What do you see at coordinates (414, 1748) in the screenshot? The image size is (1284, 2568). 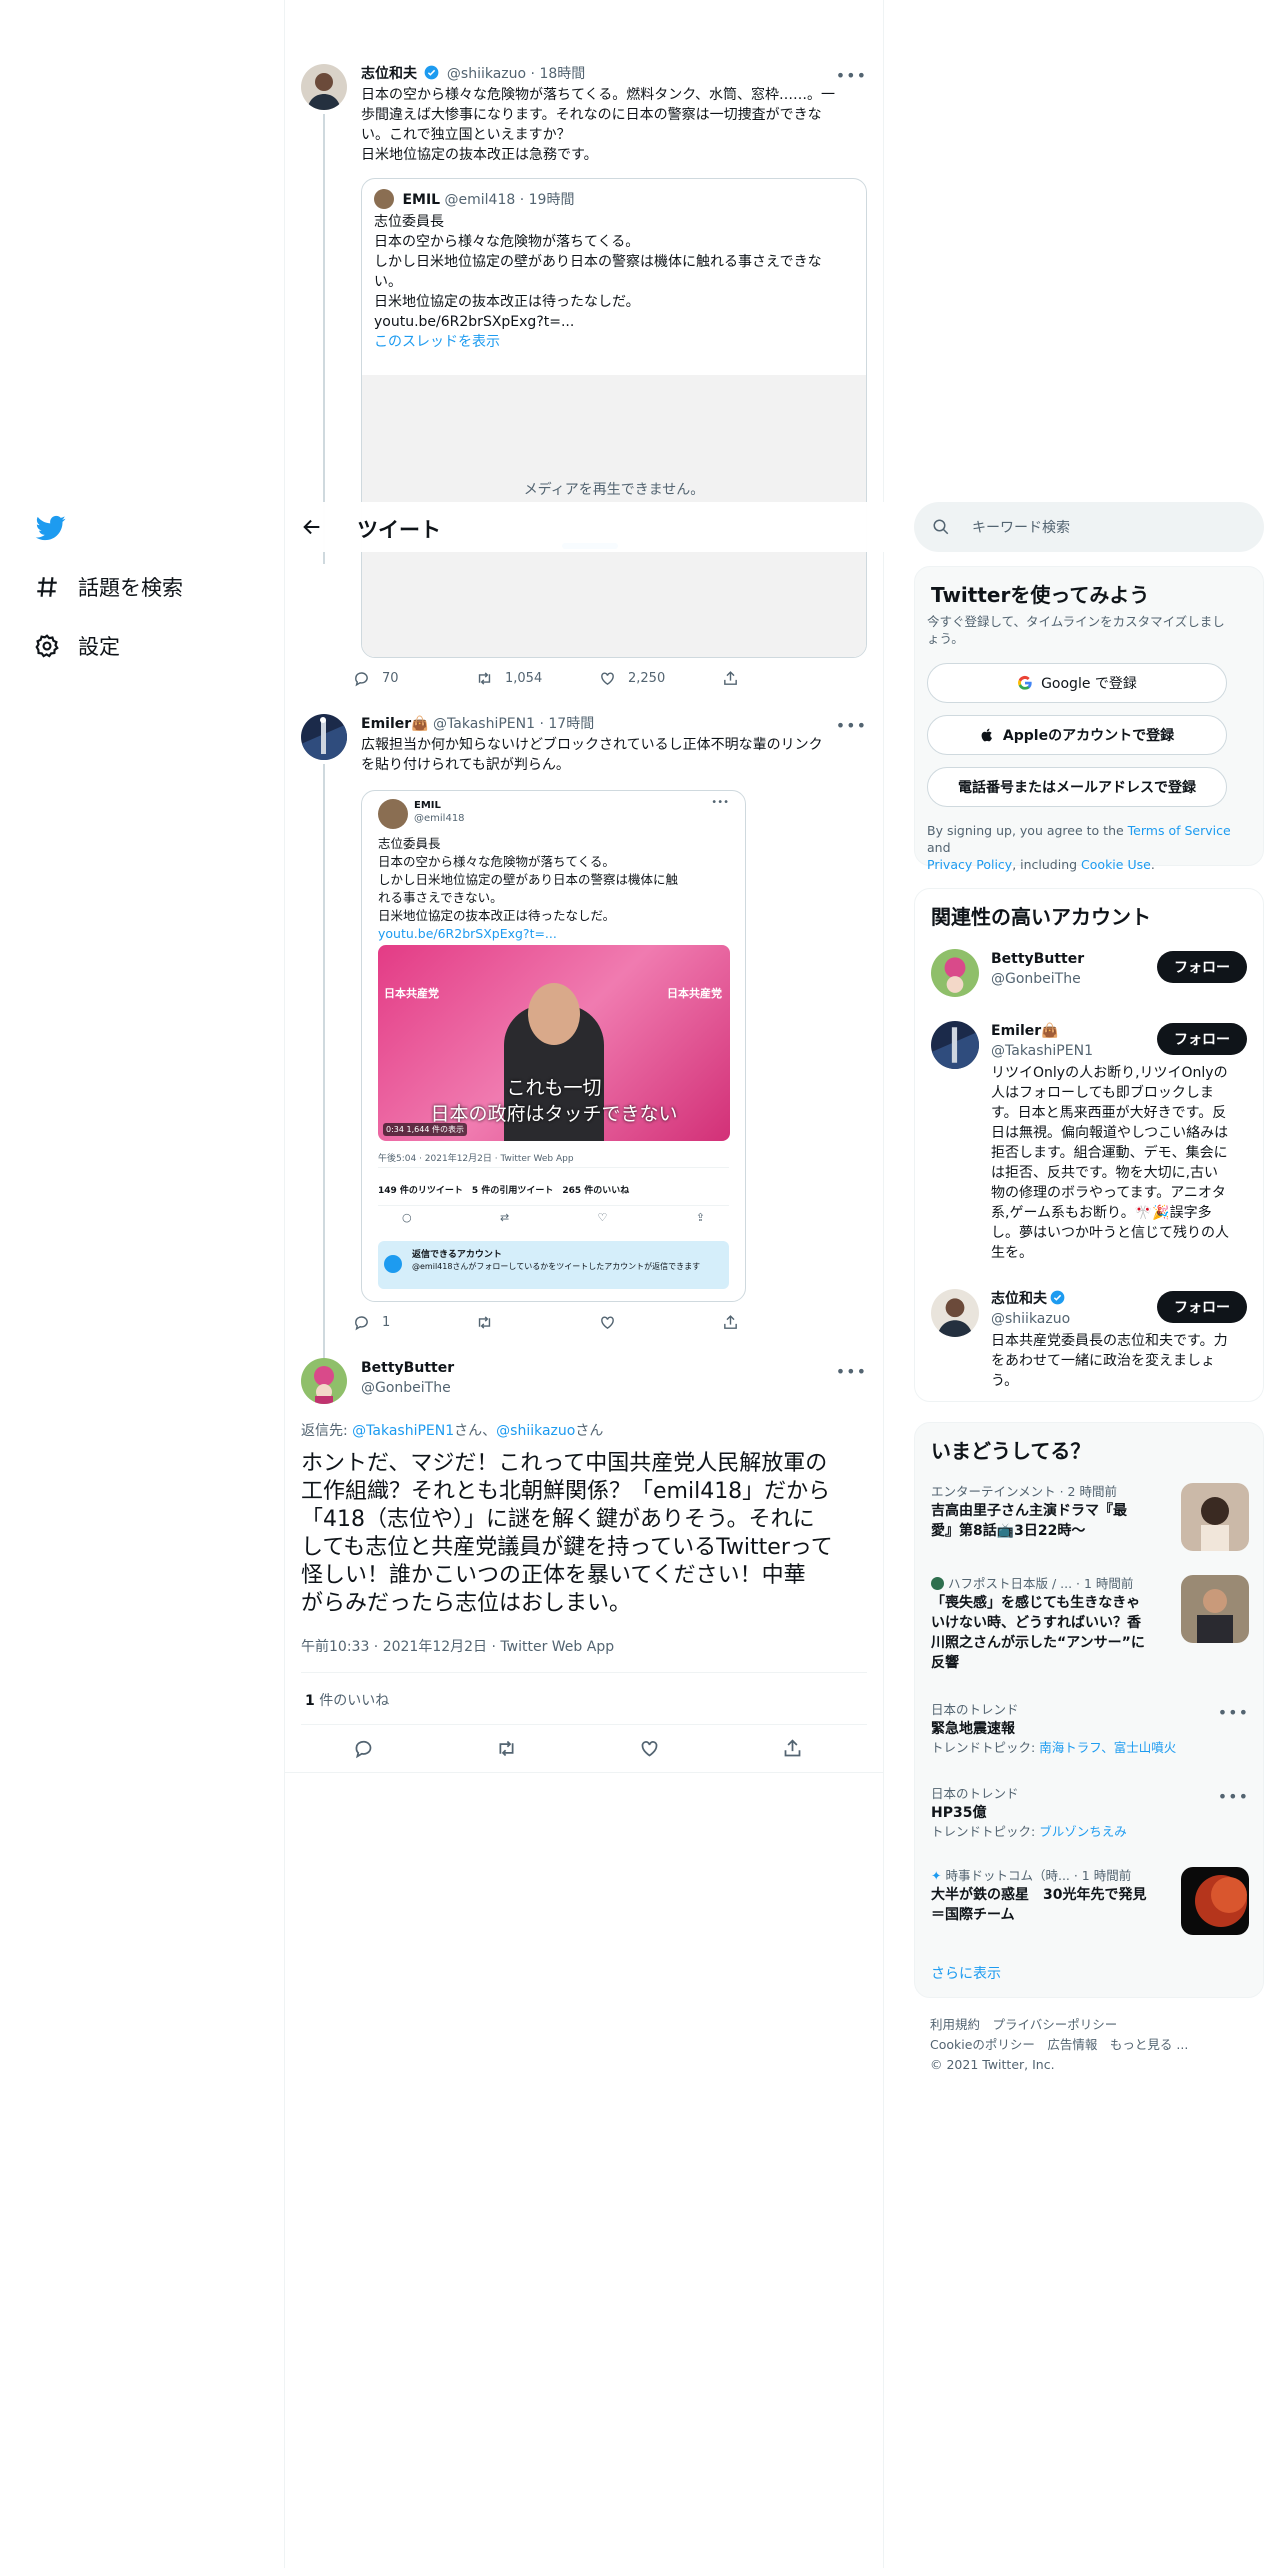 I see `reply-button` at bounding box center [414, 1748].